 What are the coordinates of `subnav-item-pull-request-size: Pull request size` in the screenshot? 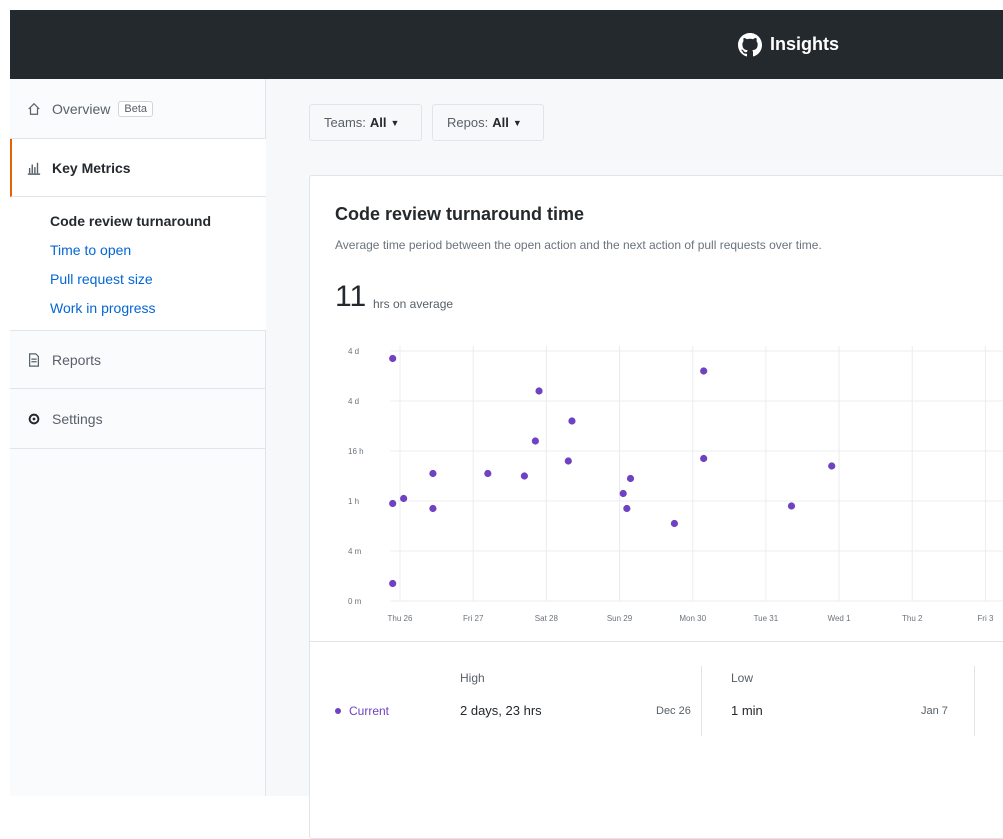 It's located at (101, 279).